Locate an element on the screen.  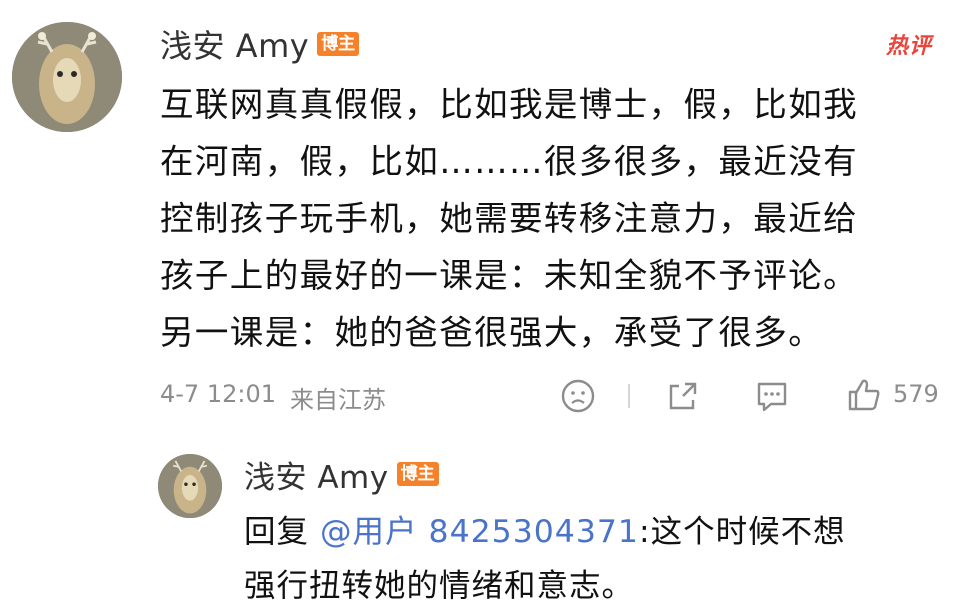
reply-avatar is located at coordinates (190, 486).